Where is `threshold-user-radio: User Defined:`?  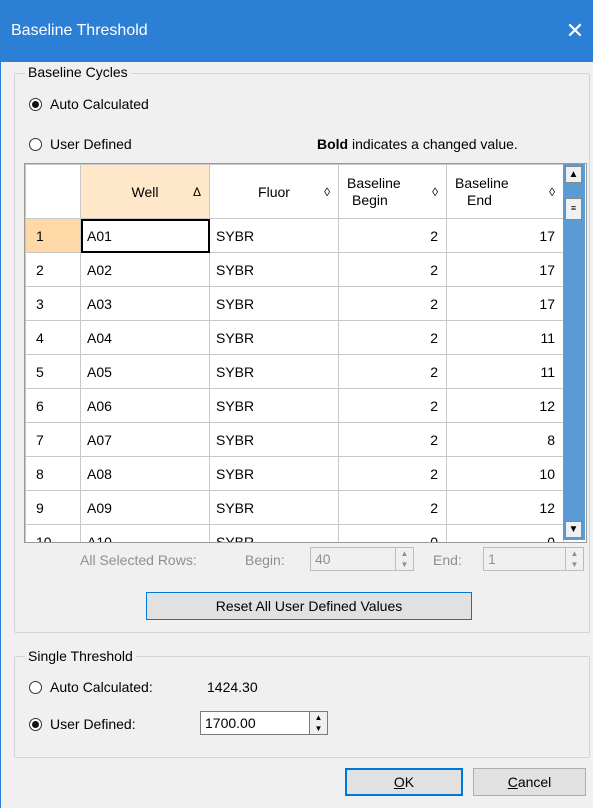 threshold-user-radio: User Defined: is located at coordinates (82, 724).